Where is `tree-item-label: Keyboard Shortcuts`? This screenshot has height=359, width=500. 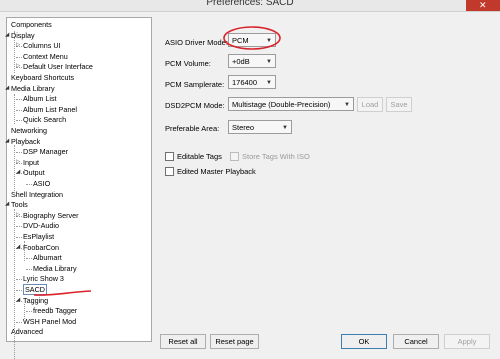 tree-item-label: Keyboard Shortcuts is located at coordinates (43, 77).